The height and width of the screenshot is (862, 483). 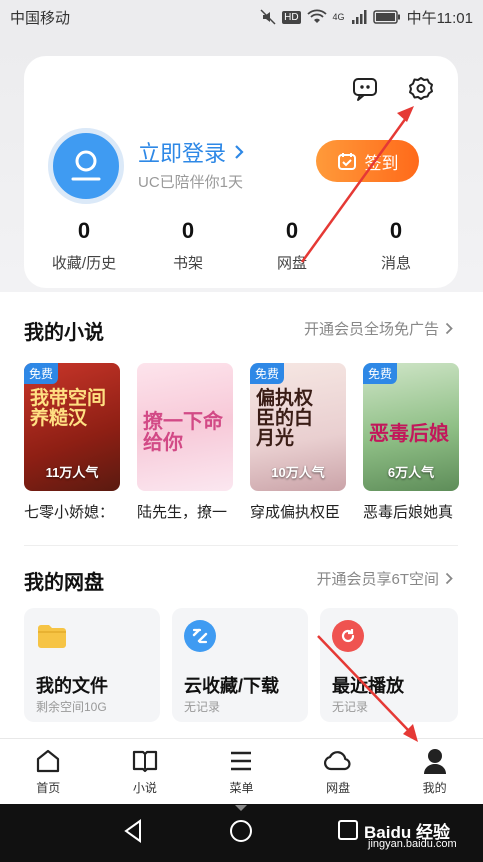 What do you see at coordinates (421, 89) in the screenshot?
I see `settings-gear-icon` at bounding box center [421, 89].